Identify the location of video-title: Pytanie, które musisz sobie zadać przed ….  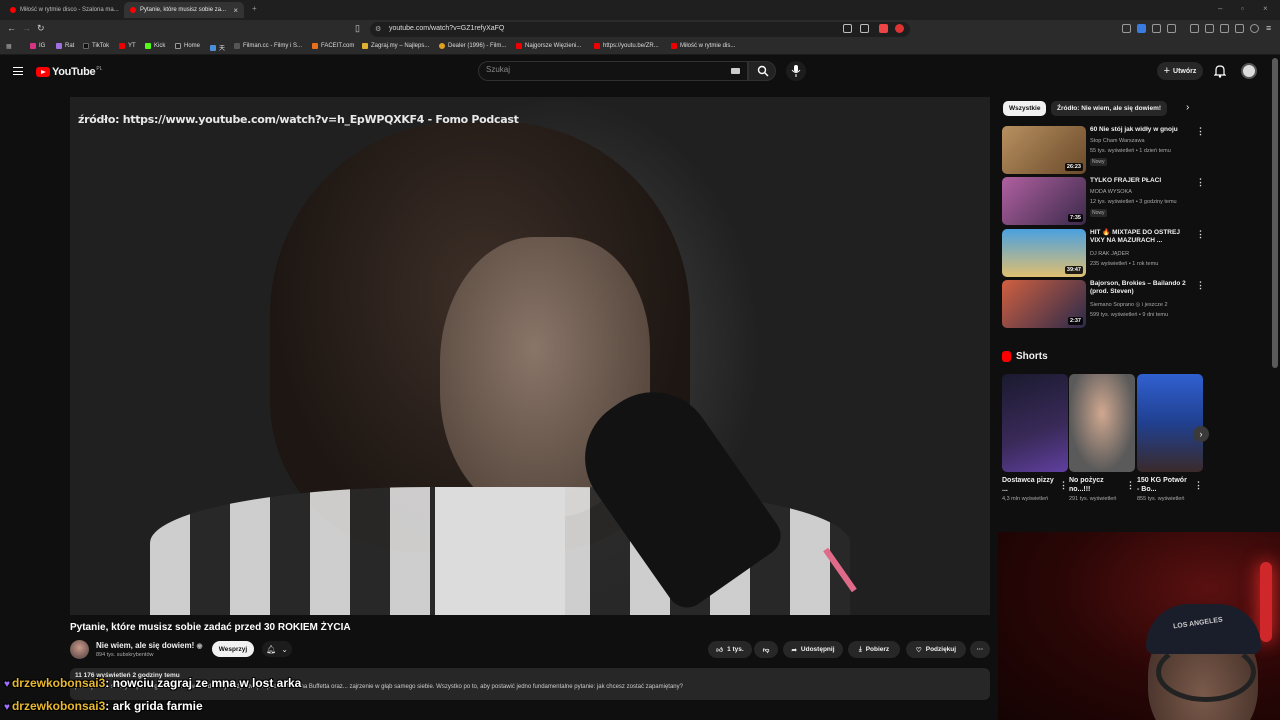
(210, 627).